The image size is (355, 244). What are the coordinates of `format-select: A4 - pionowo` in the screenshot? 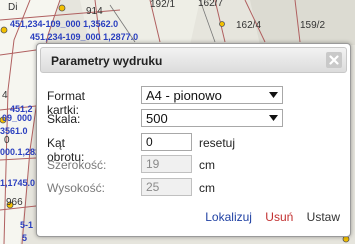 It's located at (212, 95).